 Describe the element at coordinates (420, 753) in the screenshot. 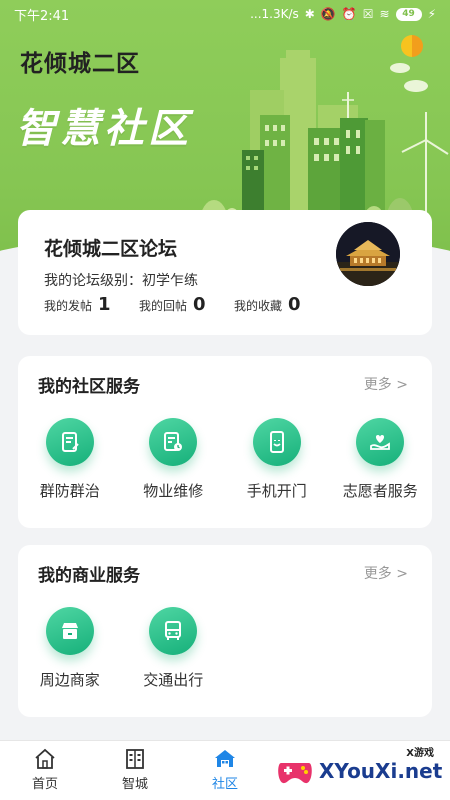

I see `watermark-small-text: X游戏` at that location.